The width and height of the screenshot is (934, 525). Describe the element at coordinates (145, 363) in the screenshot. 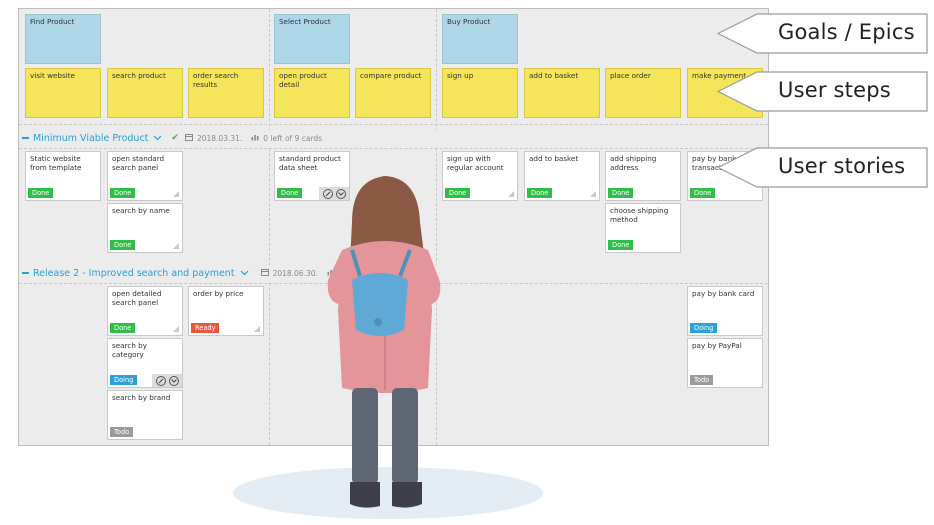

I see `story-card: search by category Doing` at that location.